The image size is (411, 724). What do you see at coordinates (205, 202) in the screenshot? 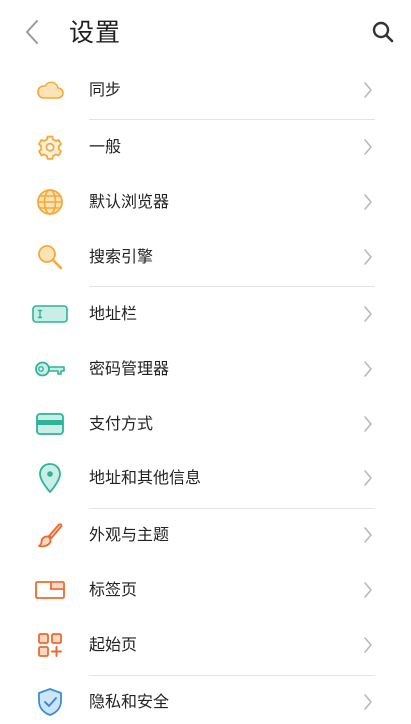
I see `settings-item-default-browser: 默认浏览器` at bounding box center [205, 202].